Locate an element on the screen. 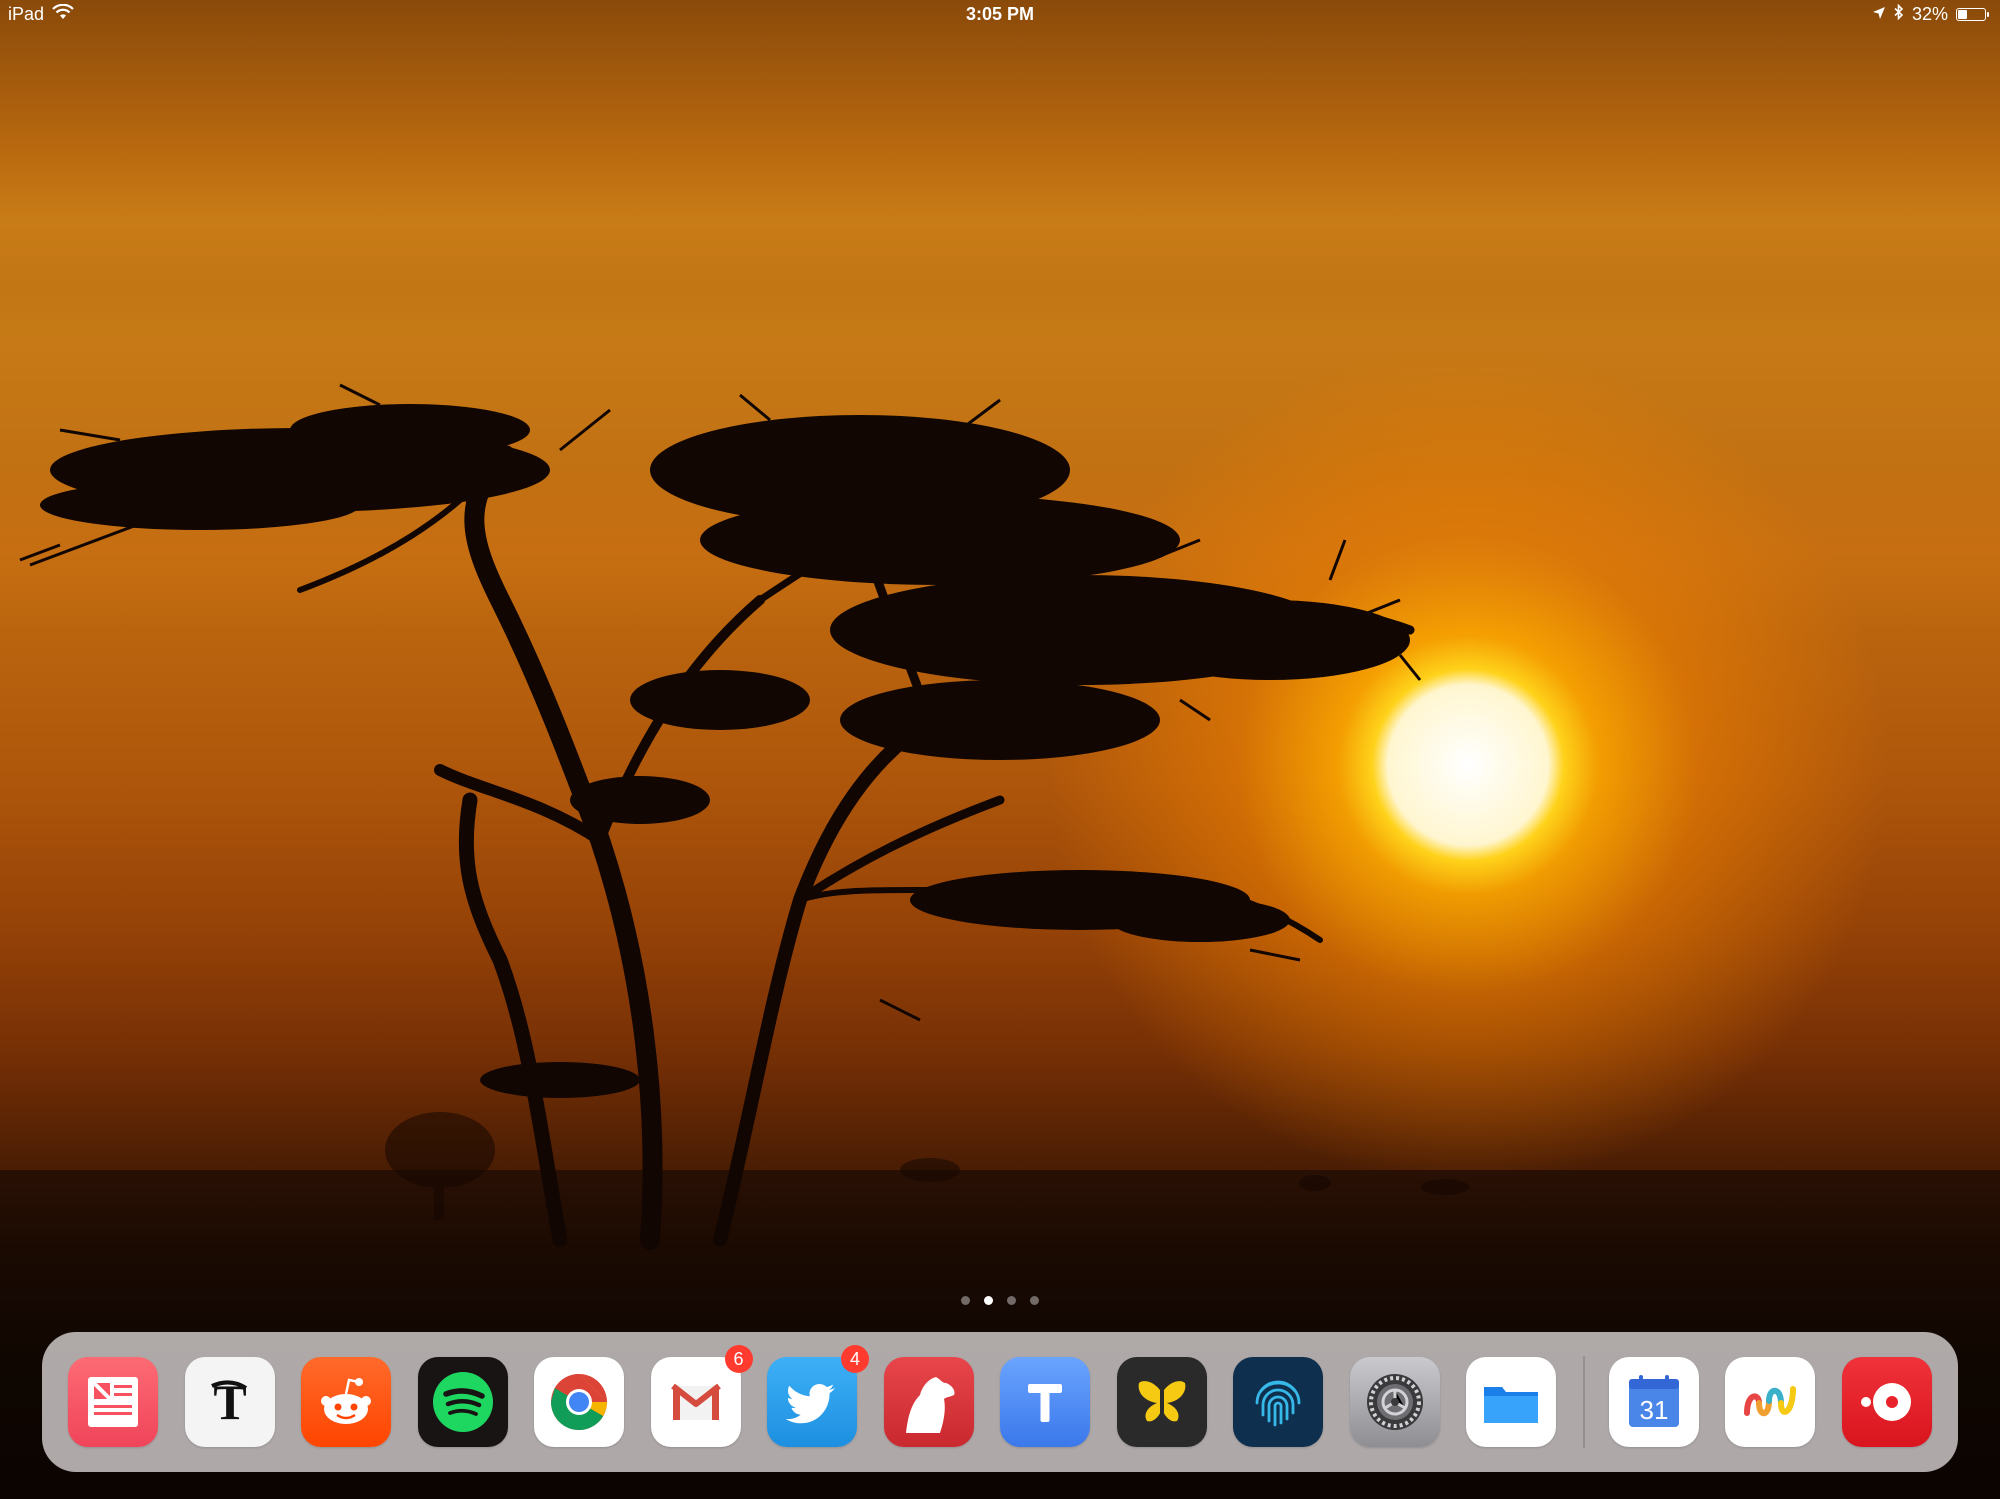 The image size is (2000, 1499). news-app-icon is located at coordinates (113, 1402).